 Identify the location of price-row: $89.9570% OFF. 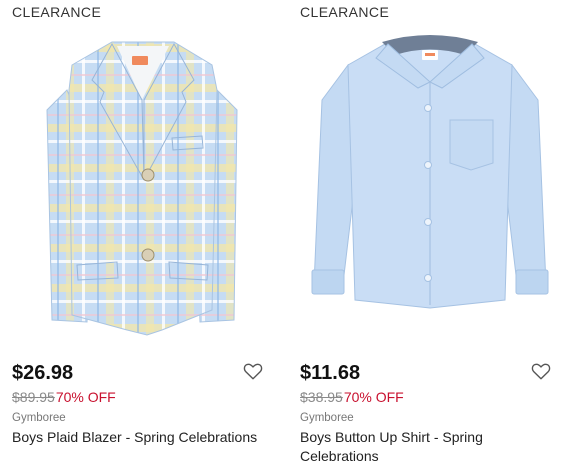
(64, 397).